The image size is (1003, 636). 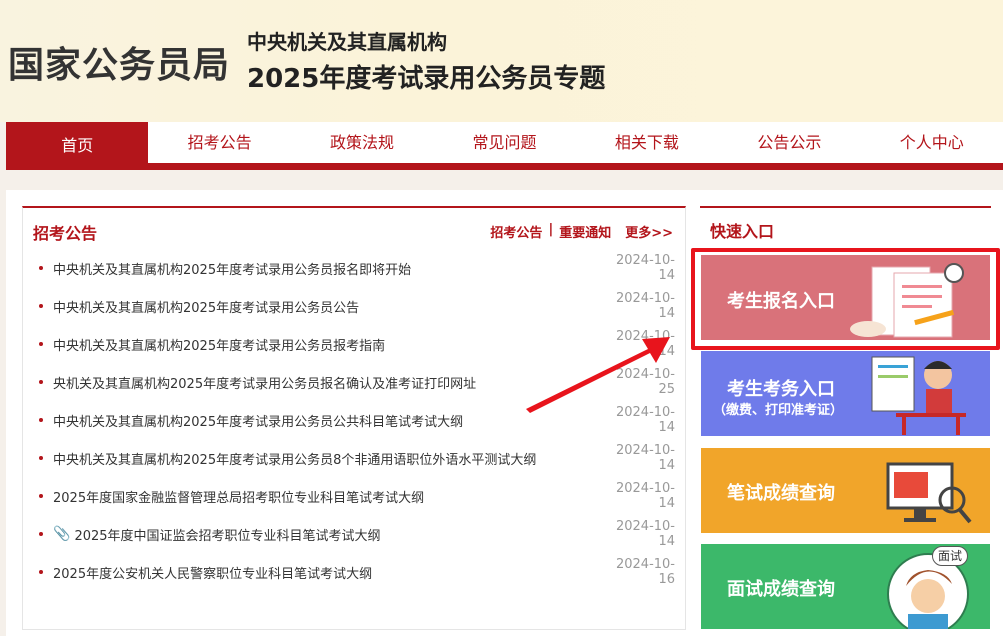 What do you see at coordinates (950, 556) in the screenshot?
I see `interview-badge: 面试` at bounding box center [950, 556].